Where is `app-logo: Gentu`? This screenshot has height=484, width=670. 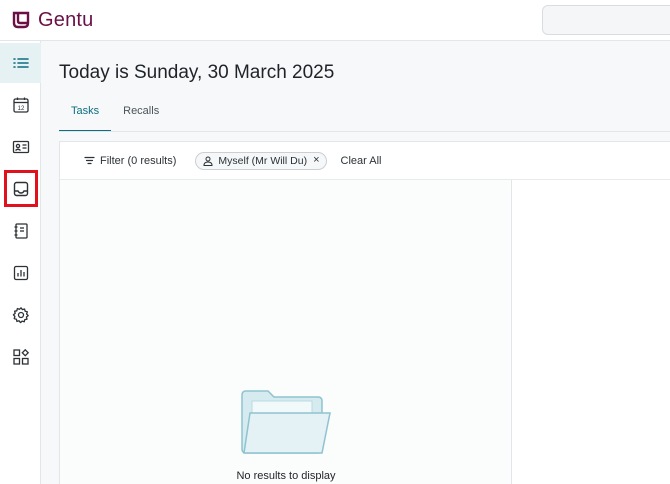
app-logo: Gentu is located at coordinates (52, 20).